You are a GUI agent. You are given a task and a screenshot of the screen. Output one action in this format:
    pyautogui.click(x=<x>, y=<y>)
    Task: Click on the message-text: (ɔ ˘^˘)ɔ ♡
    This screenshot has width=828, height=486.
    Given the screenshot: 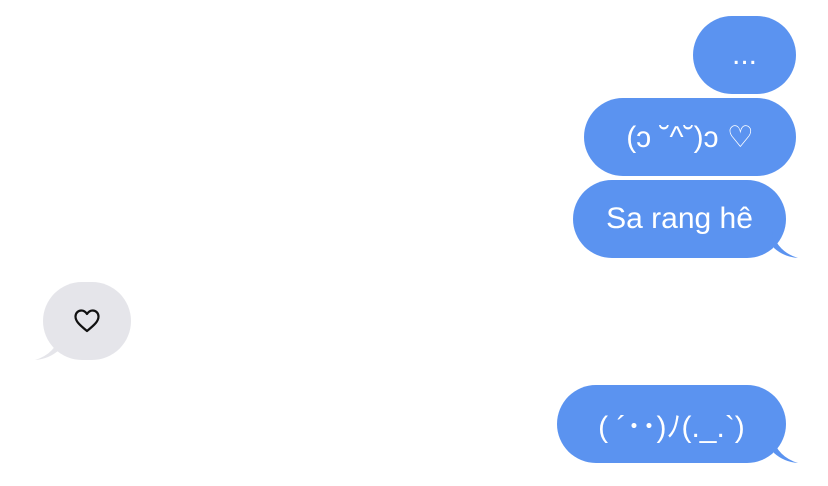 What is the action you would take?
    pyautogui.click(x=690, y=137)
    